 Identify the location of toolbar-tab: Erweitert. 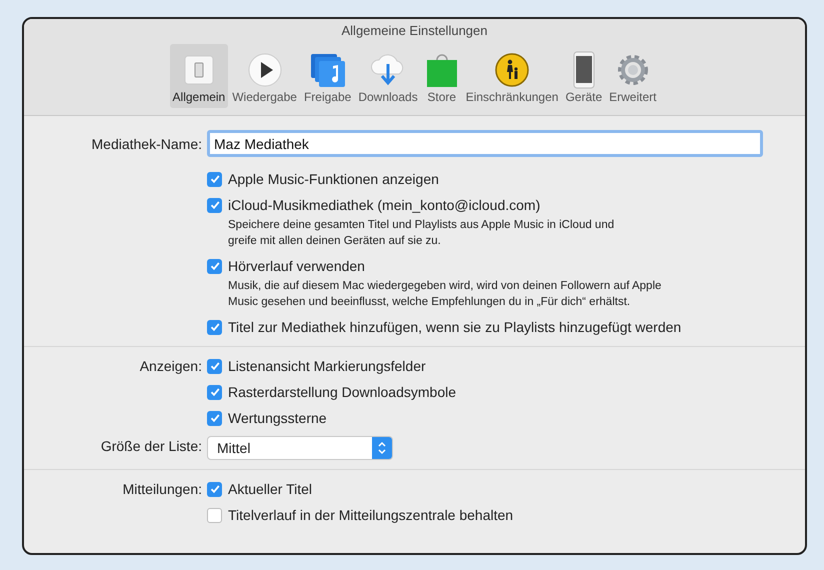
(633, 76).